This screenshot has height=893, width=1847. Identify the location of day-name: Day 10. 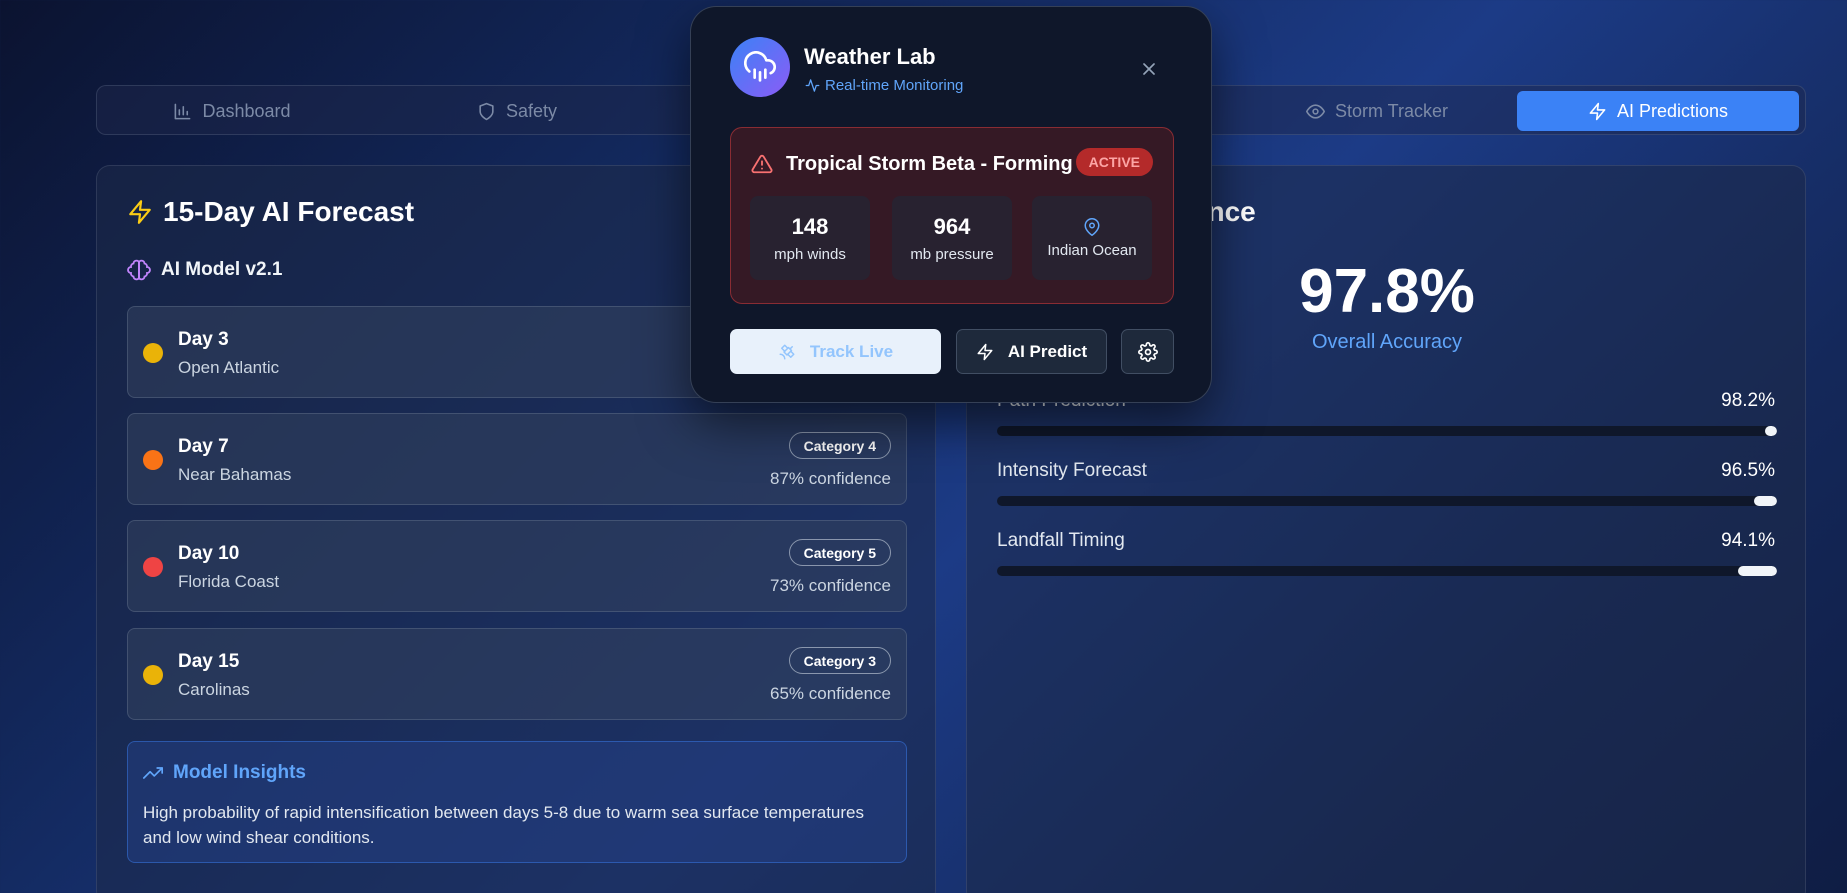
(209, 553).